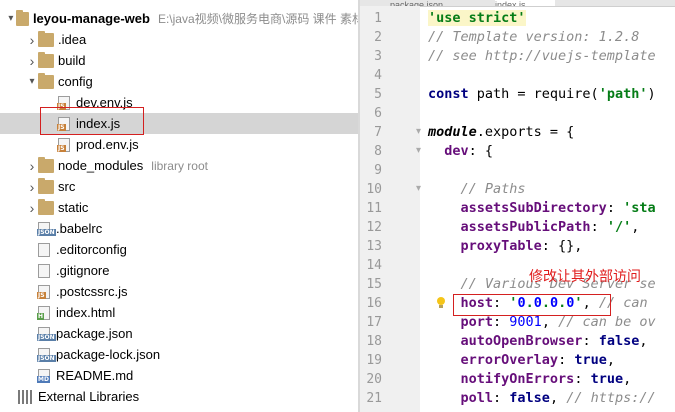  What do you see at coordinates (179, 375) in the screenshot?
I see `tree-item-readme-md: MD README.md` at bounding box center [179, 375].